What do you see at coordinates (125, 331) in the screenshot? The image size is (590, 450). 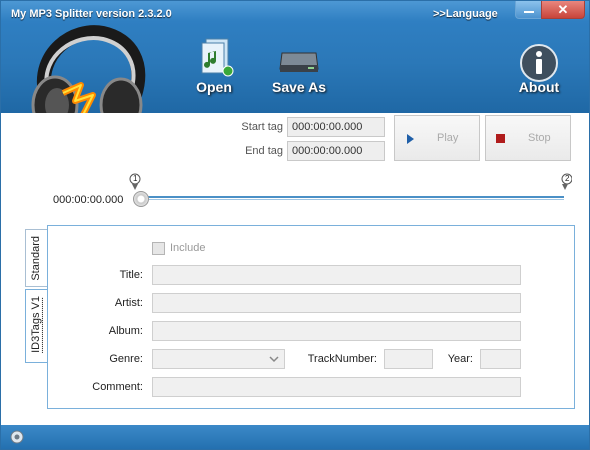 I see `album-label: Album:` at bounding box center [125, 331].